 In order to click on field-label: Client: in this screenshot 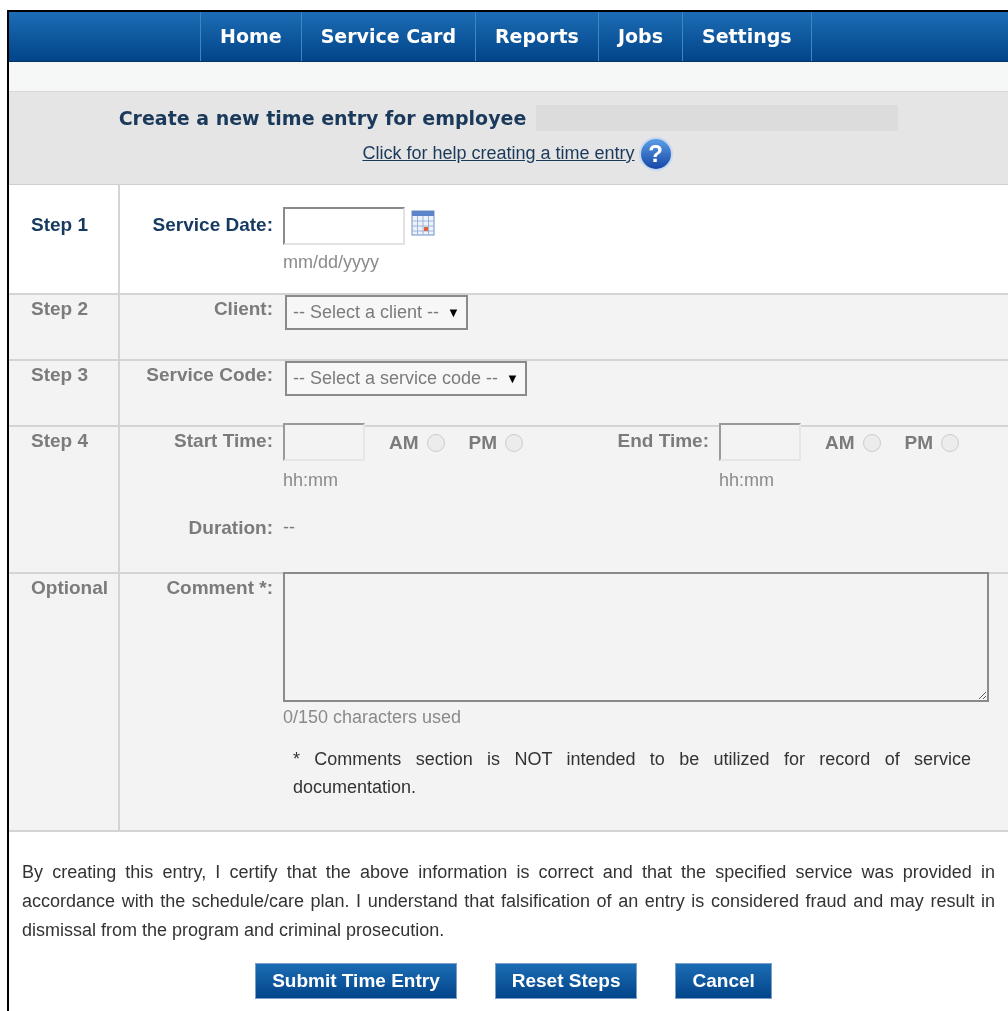, I will do `click(242, 309)`.